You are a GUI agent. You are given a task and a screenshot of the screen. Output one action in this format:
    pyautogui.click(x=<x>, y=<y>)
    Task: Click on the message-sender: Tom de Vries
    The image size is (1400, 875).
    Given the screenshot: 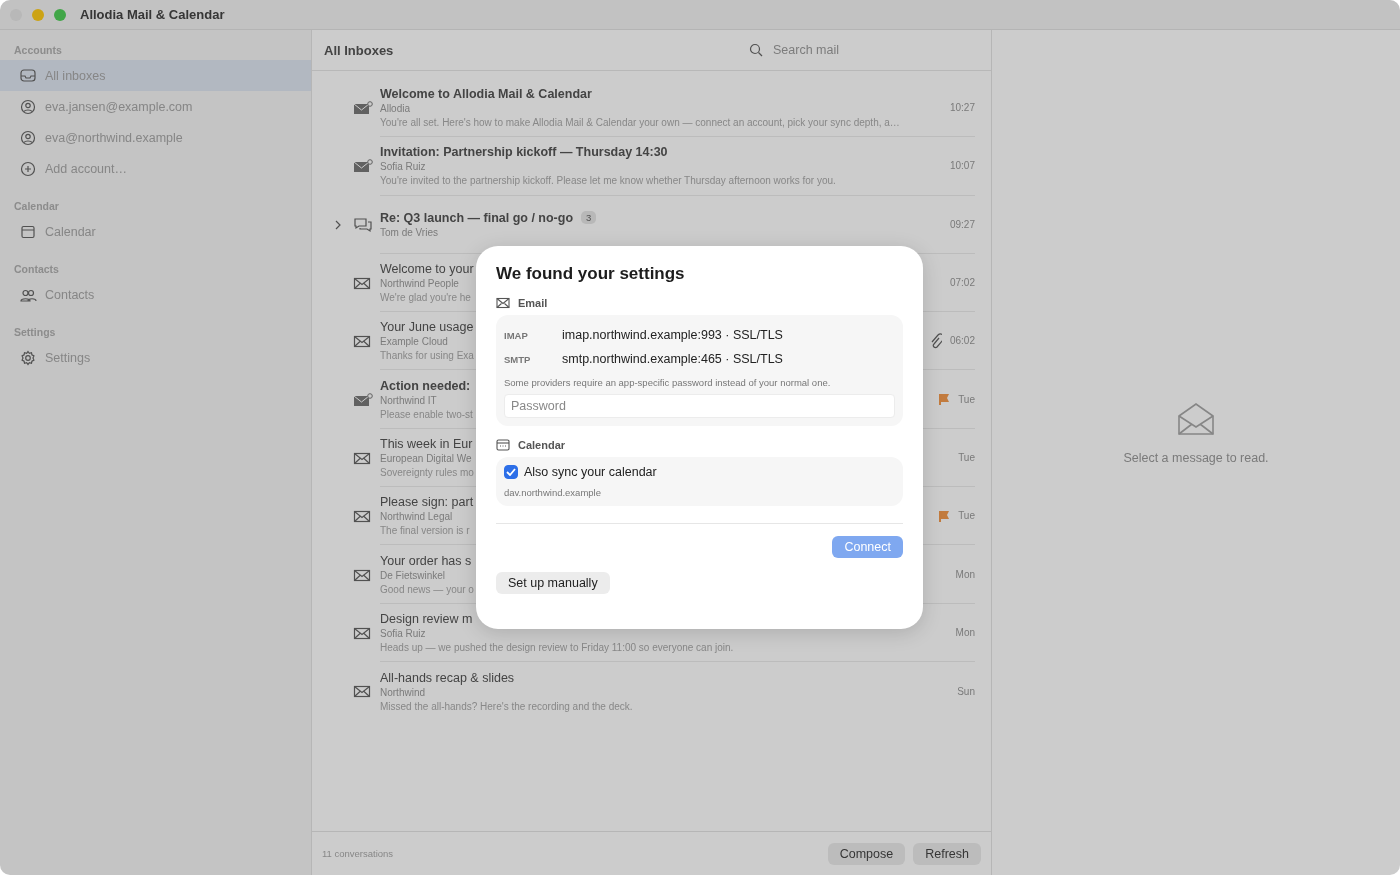 What is the action you would take?
    pyautogui.click(x=409, y=232)
    